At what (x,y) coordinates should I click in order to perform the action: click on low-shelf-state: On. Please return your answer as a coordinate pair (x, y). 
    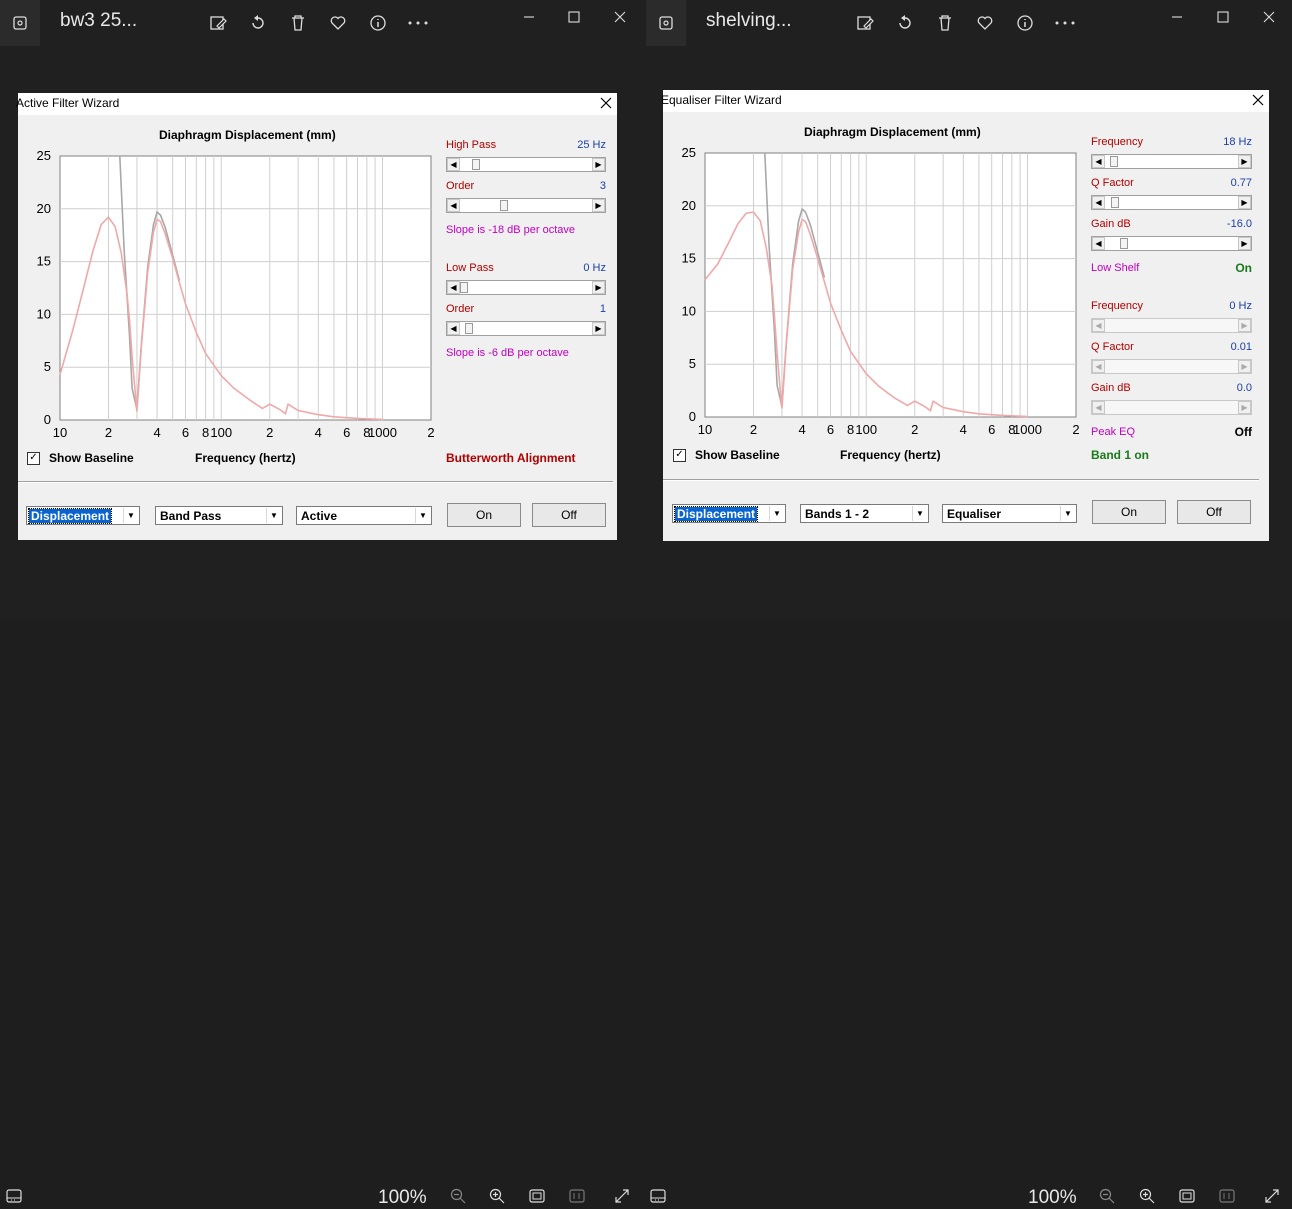
    Looking at the image, I should click on (1237, 268).